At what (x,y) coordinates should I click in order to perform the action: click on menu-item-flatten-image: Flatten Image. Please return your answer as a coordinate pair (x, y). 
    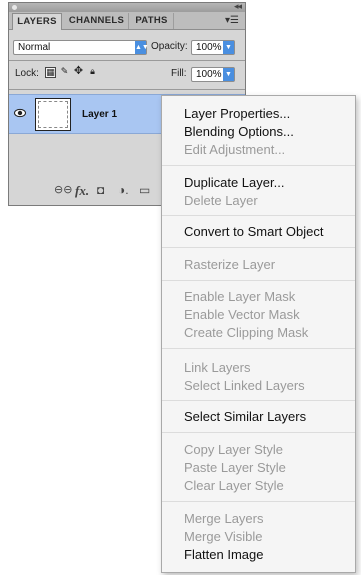
    Looking at the image, I should click on (224, 554).